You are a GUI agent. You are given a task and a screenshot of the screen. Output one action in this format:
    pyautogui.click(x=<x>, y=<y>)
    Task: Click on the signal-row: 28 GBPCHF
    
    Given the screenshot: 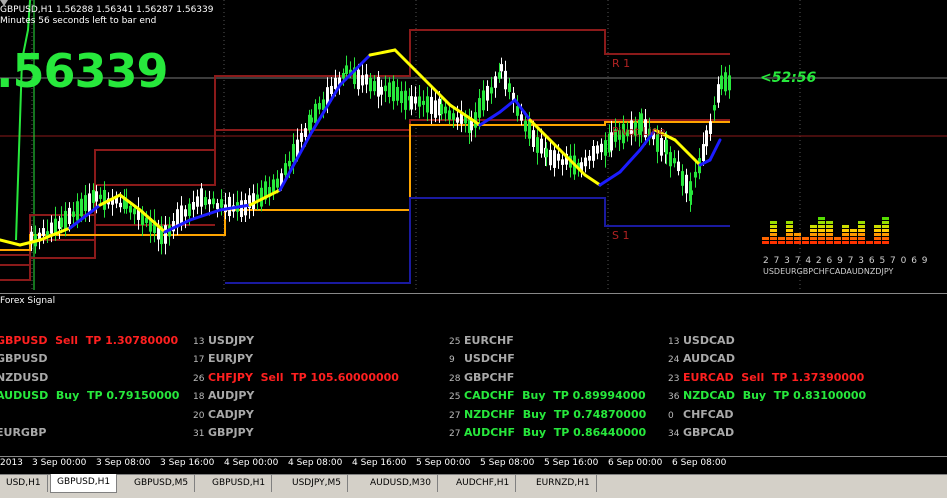 What is the action you would take?
    pyautogui.click(x=547, y=378)
    